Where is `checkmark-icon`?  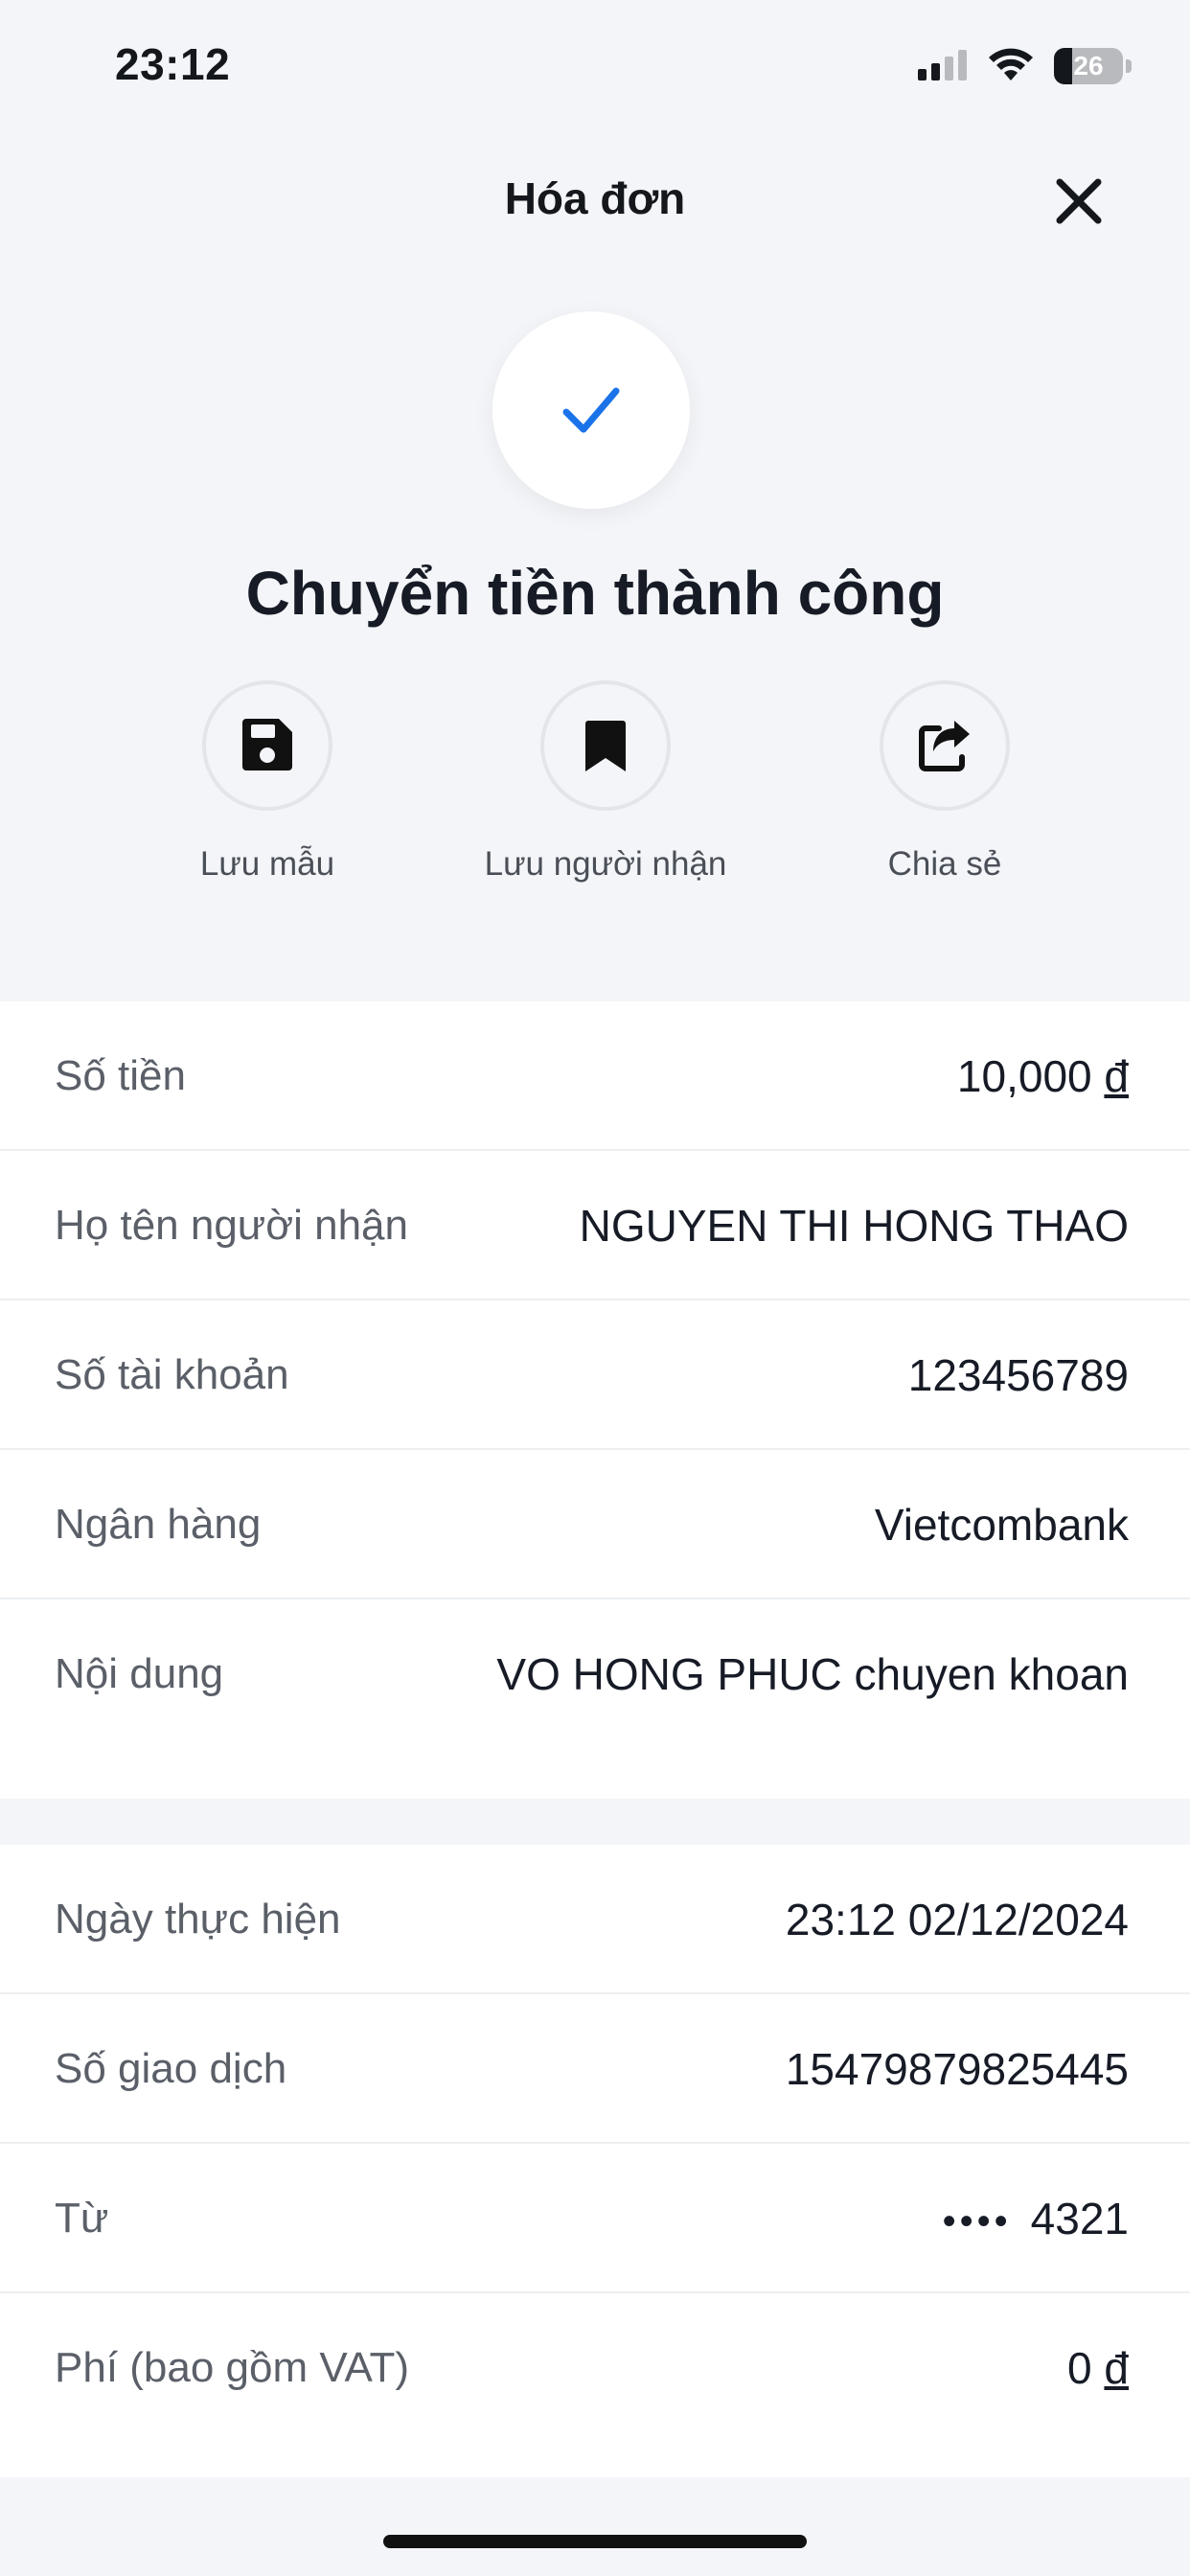 checkmark-icon is located at coordinates (591, 410).